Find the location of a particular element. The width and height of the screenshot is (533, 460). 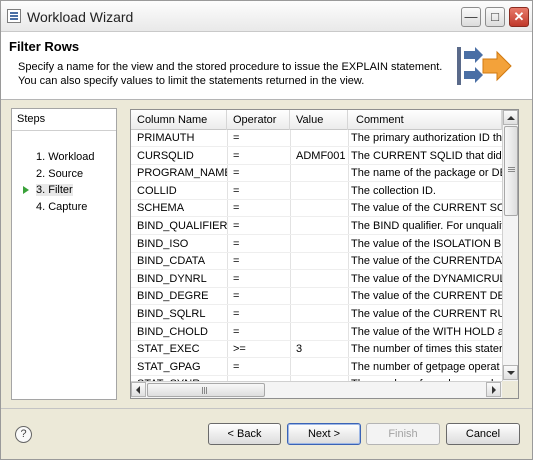

cell-comment: The value of the DYNAMICRULE is located at coordinates (426, 278).